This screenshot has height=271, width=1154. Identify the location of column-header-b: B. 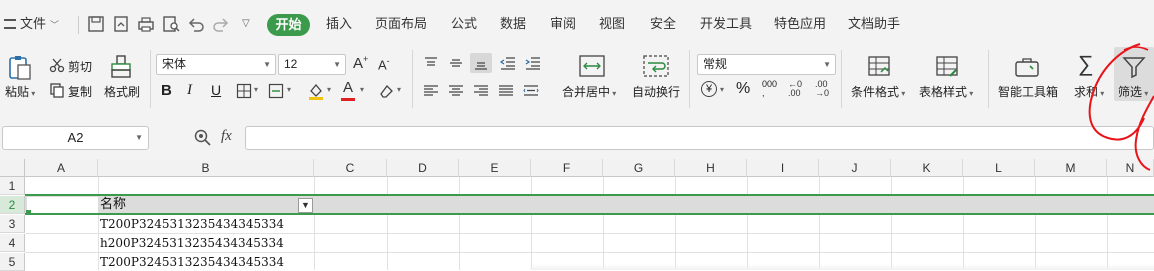
(206, 168).